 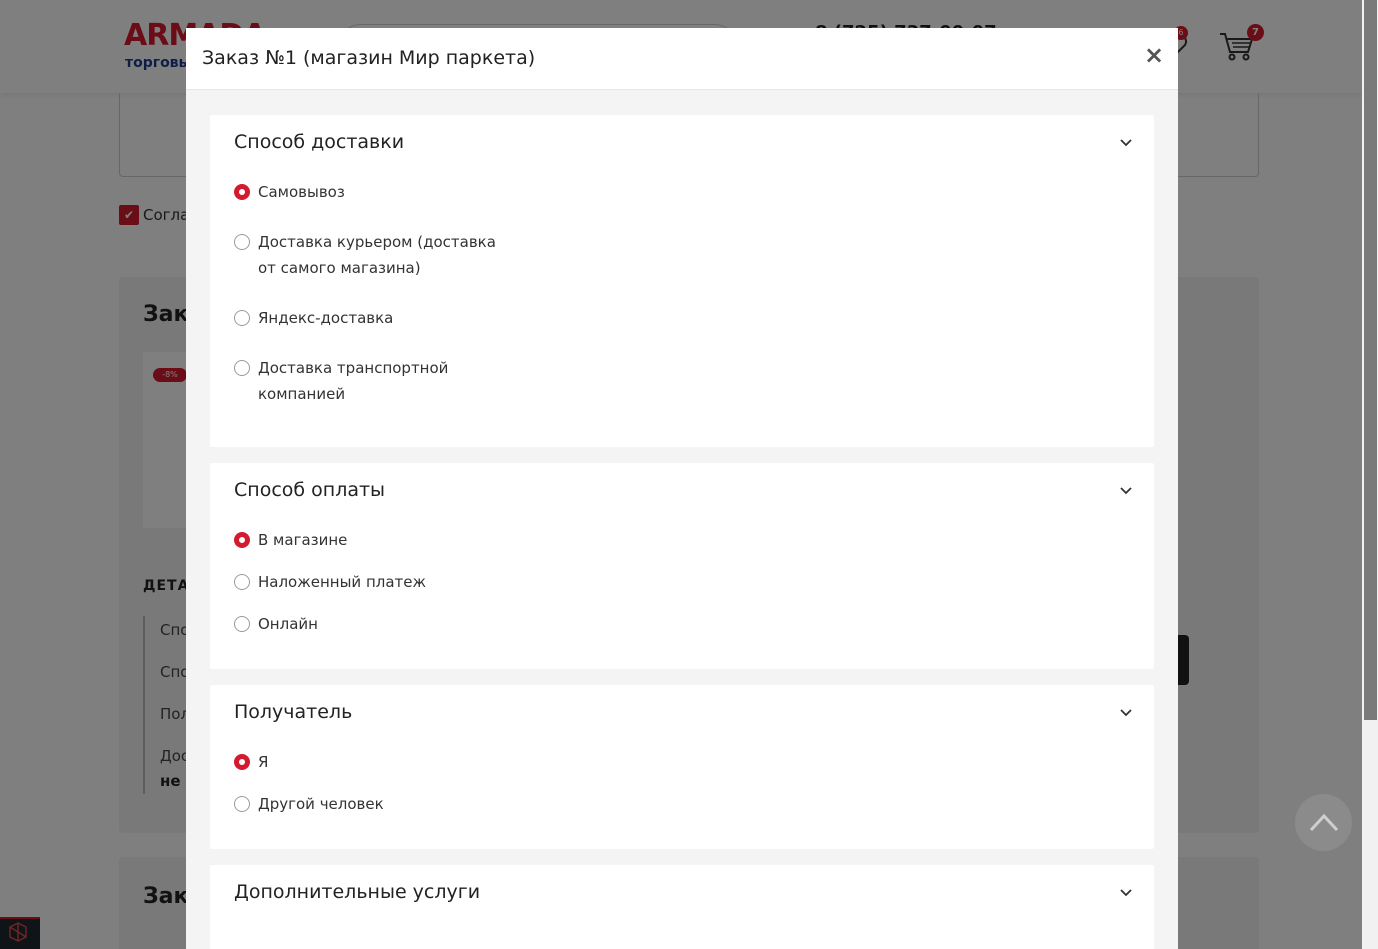 What do you see at coordinates (1370, 360) in the screenshot?
I see `page-scrollbar-thumb` at bounding box center [1370, 360].